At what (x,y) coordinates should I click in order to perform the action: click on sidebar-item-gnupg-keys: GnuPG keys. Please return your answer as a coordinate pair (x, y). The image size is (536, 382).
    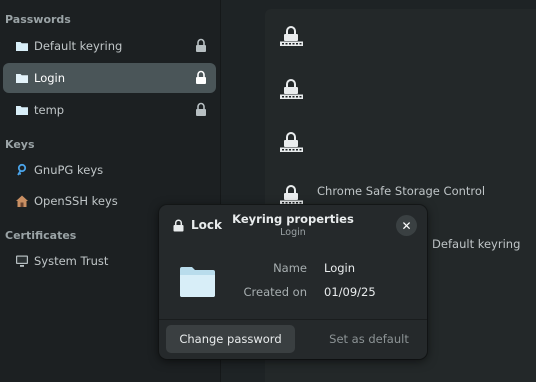
    Looking at the image, I should click on (109, 170).